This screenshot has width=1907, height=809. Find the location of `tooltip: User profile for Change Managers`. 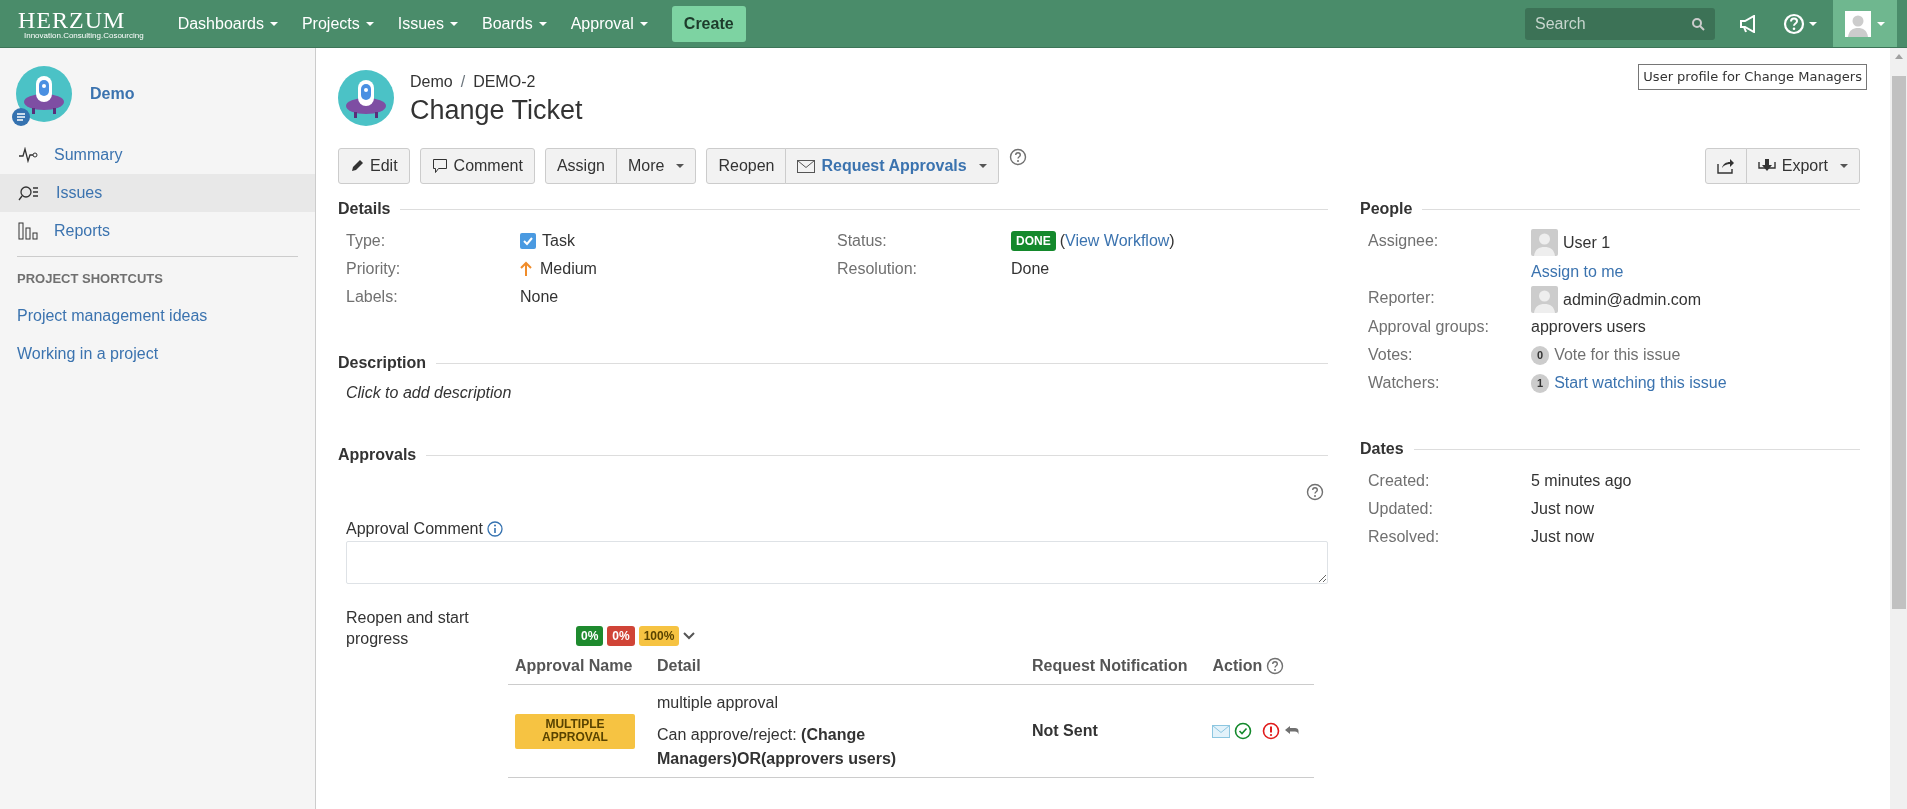

tooltip: User profile for Change Managers is located at coordinates (1752, 77).